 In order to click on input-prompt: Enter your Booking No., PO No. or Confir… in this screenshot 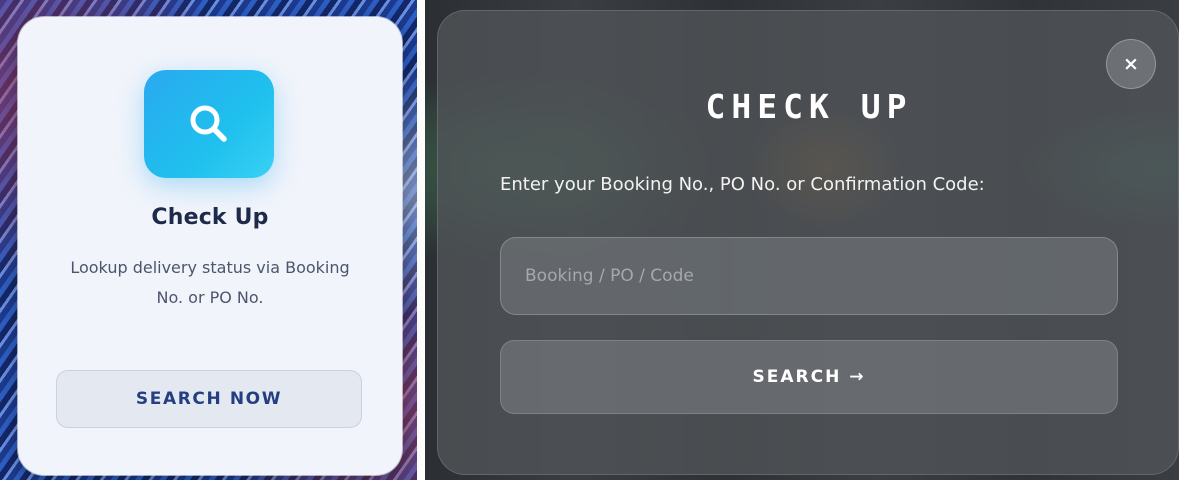, I will do `click(742, 184)`.